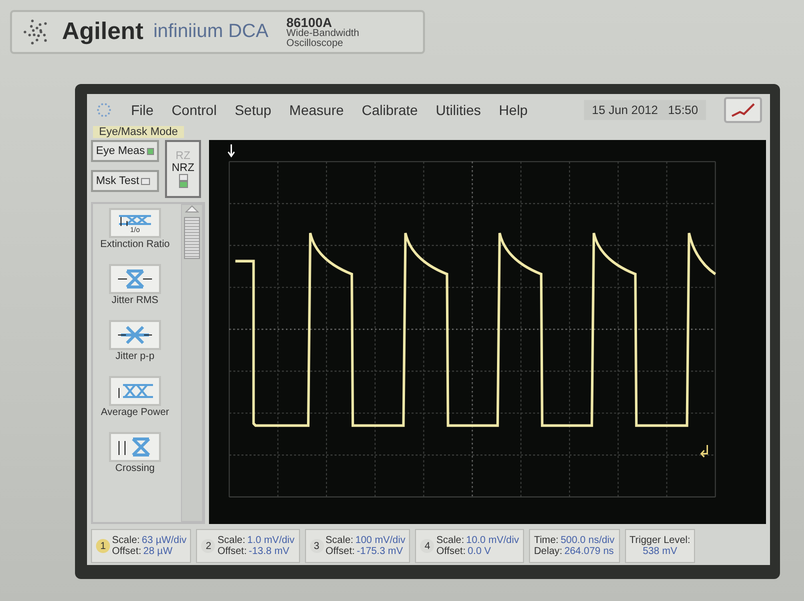 Image resolution: width=804 pixels, height=601 pixels. I want to click on product-name: infiniium DCA, so click(210, 32).